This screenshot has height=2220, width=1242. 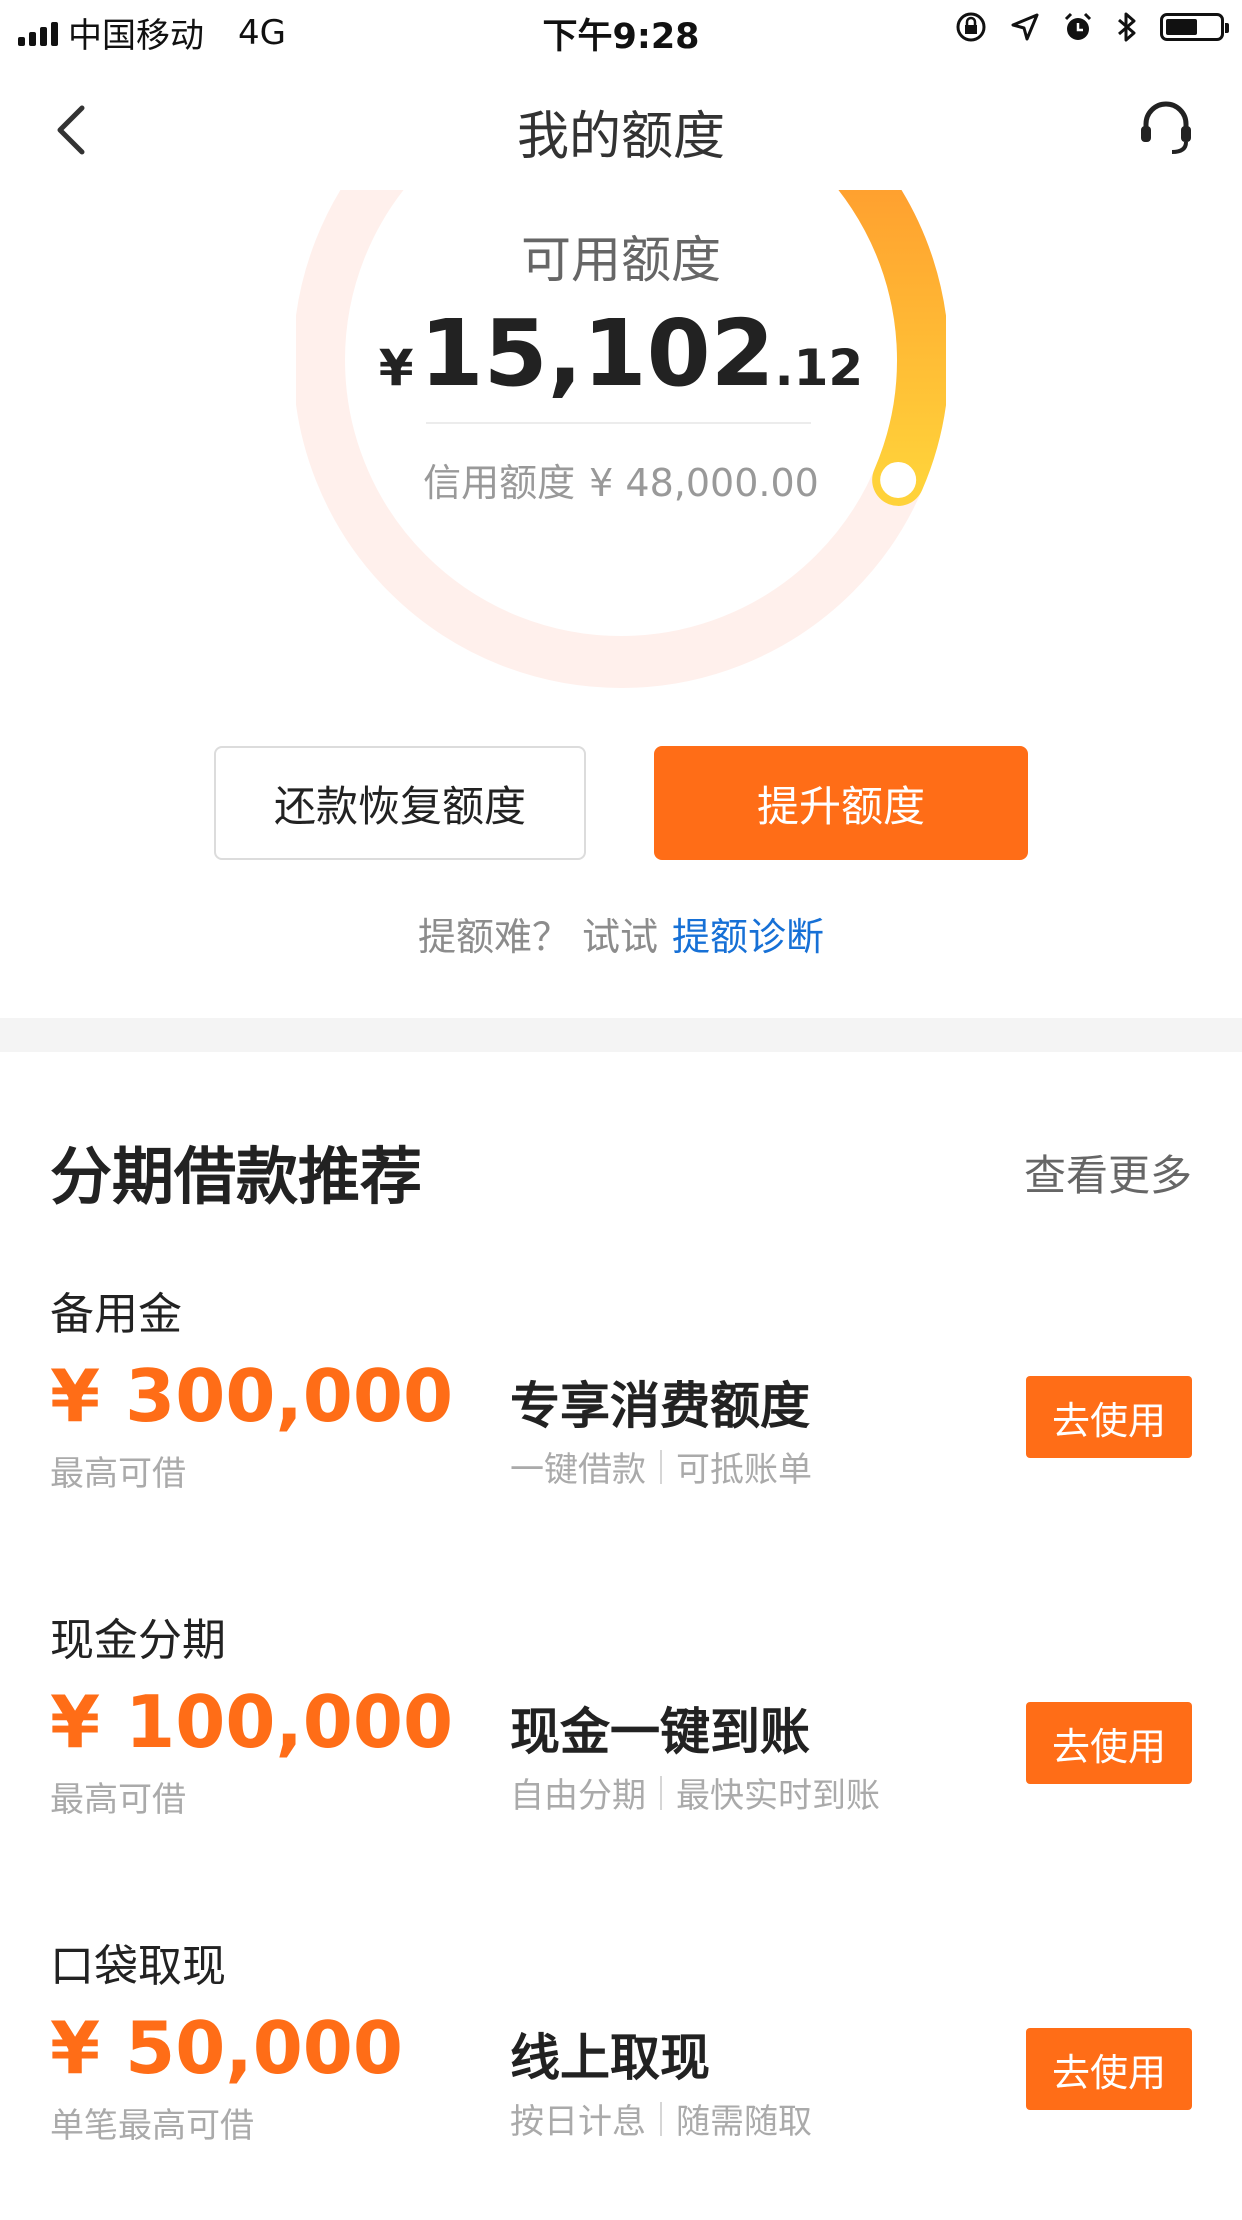 I want to click on hint-text: 提额难？ 试试, so click(x=538, y=937).